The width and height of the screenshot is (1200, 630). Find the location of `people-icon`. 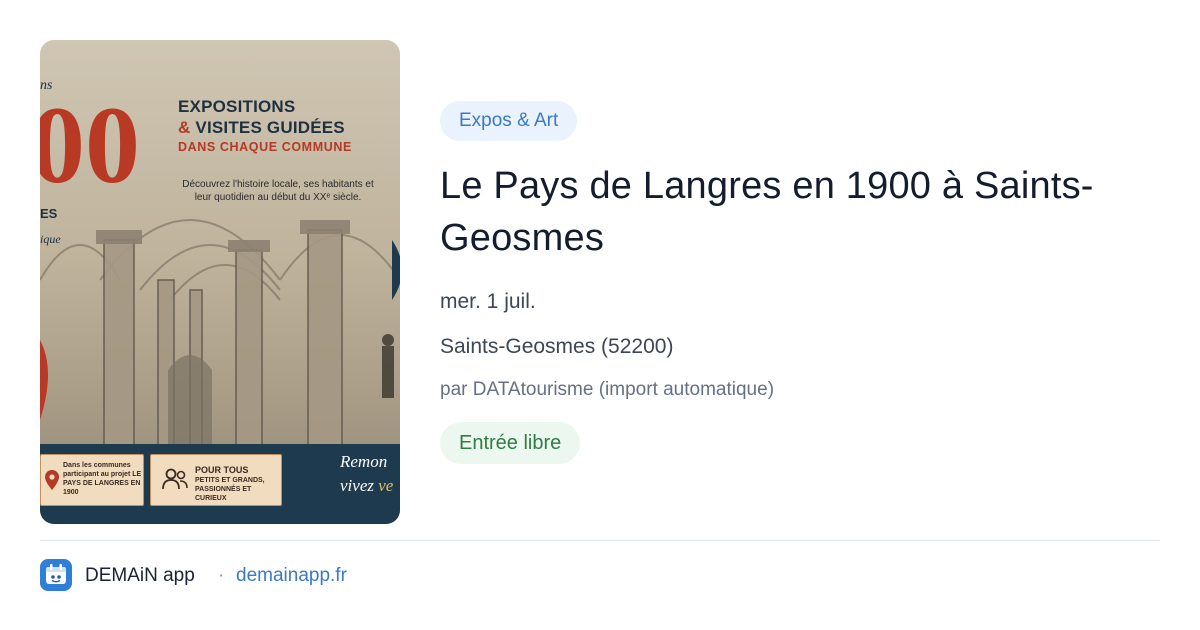

people-icon is located at coordinates (175, 479).